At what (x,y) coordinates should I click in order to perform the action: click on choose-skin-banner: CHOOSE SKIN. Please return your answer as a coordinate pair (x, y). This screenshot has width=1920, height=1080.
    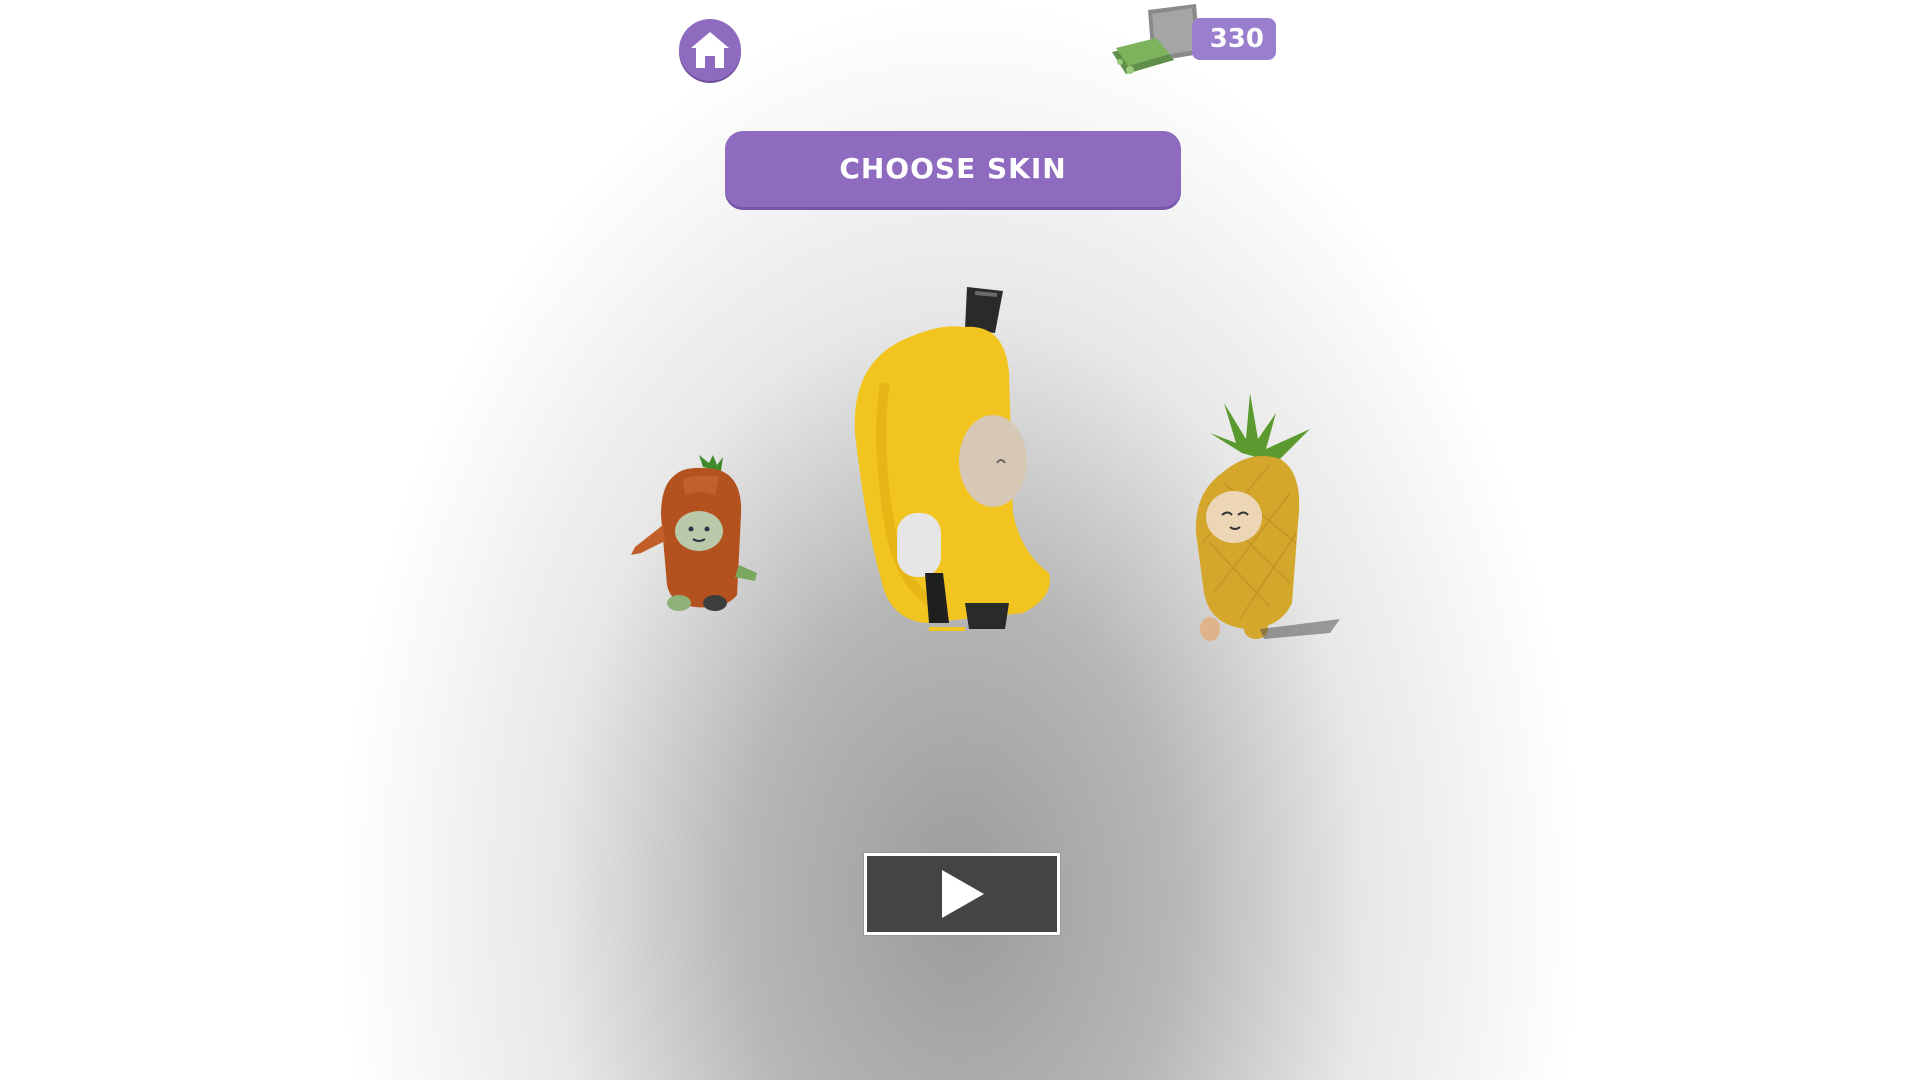
    Looking at the image, I should click on (953, 169).